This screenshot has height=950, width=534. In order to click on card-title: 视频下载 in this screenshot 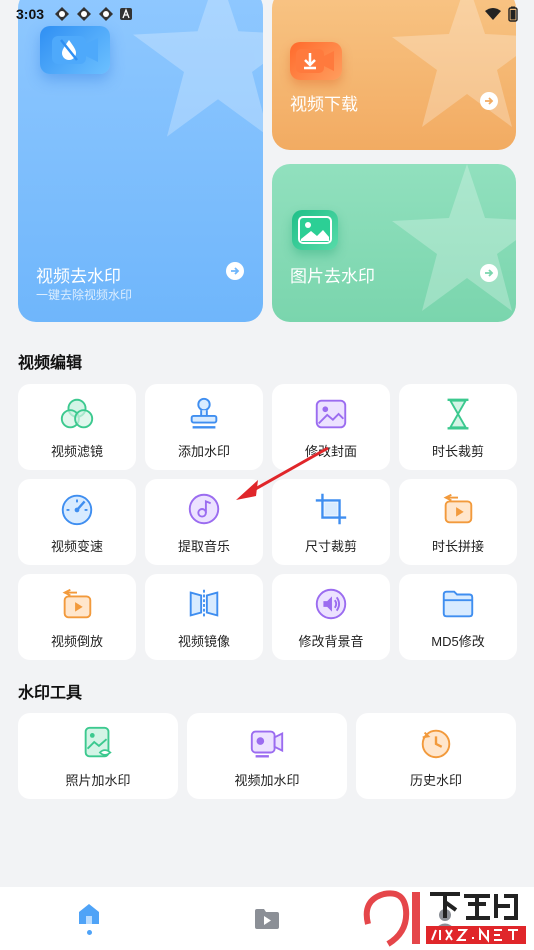, I will do `click(324, 104)`.